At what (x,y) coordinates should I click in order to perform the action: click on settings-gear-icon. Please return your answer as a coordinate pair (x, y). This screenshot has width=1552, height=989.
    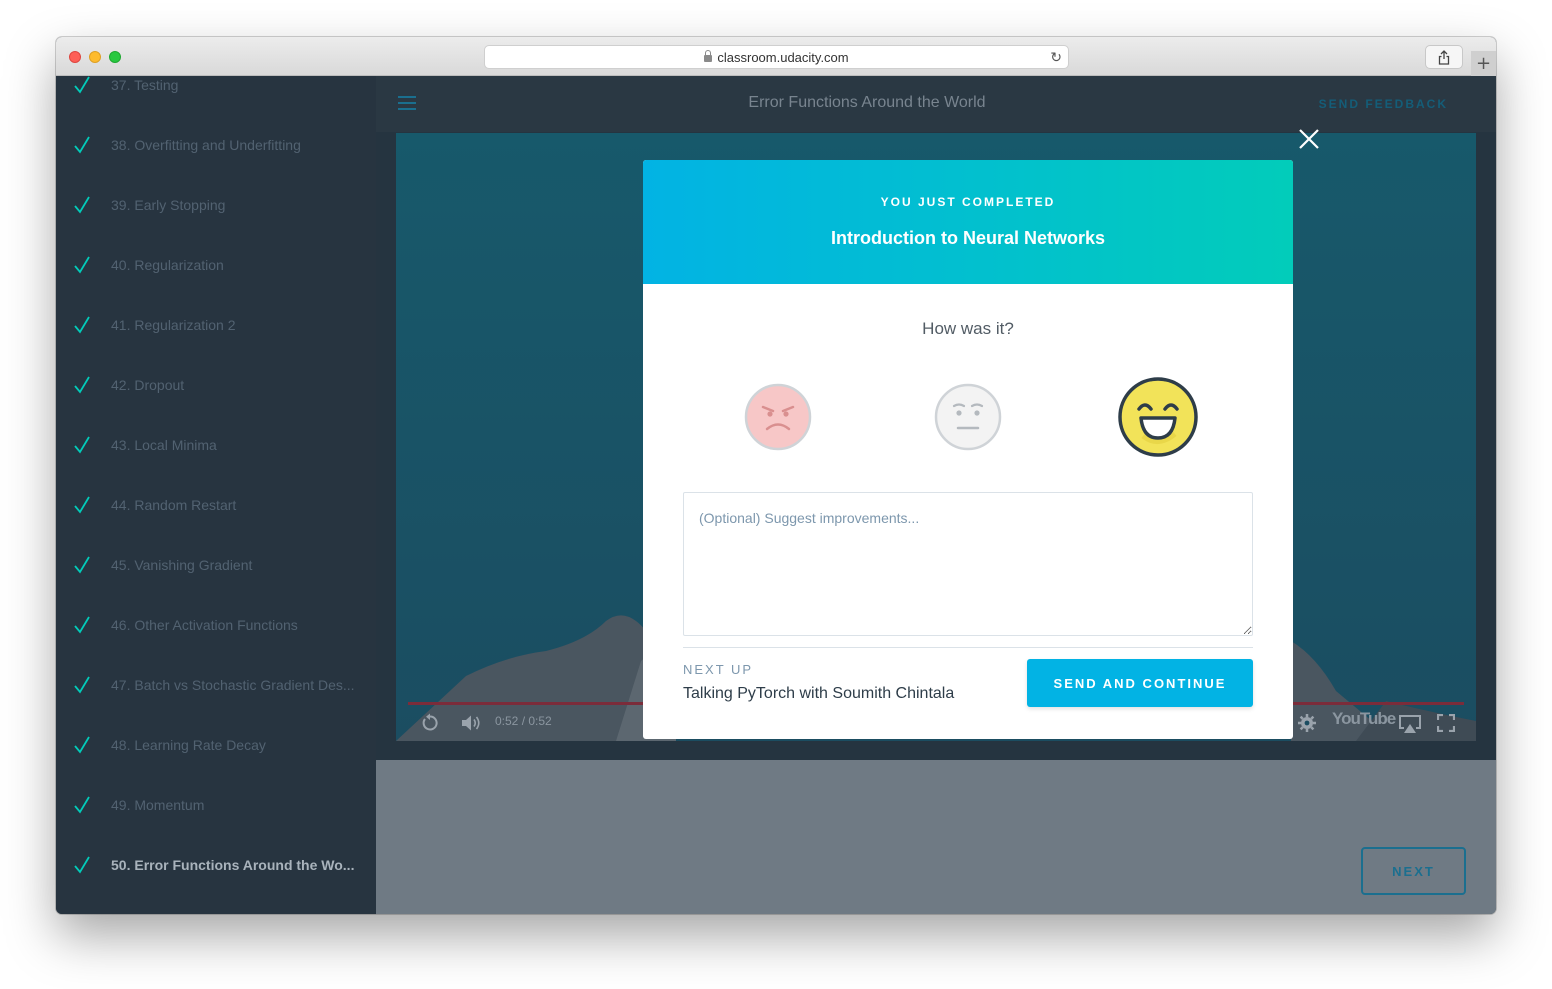
    Looking at the image, I should click on (1307, 723).